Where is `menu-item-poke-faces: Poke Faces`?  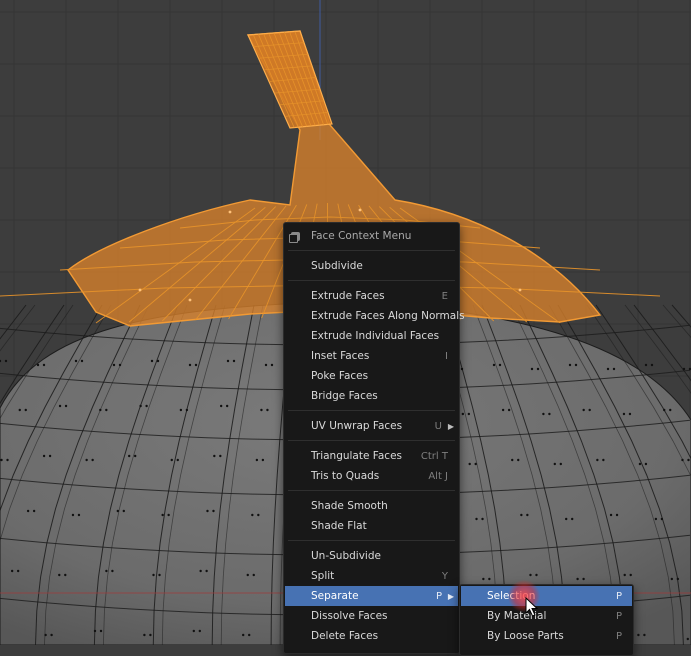 menu-item-poke-faces: Poke Faces is located at coordinates (371, 376).